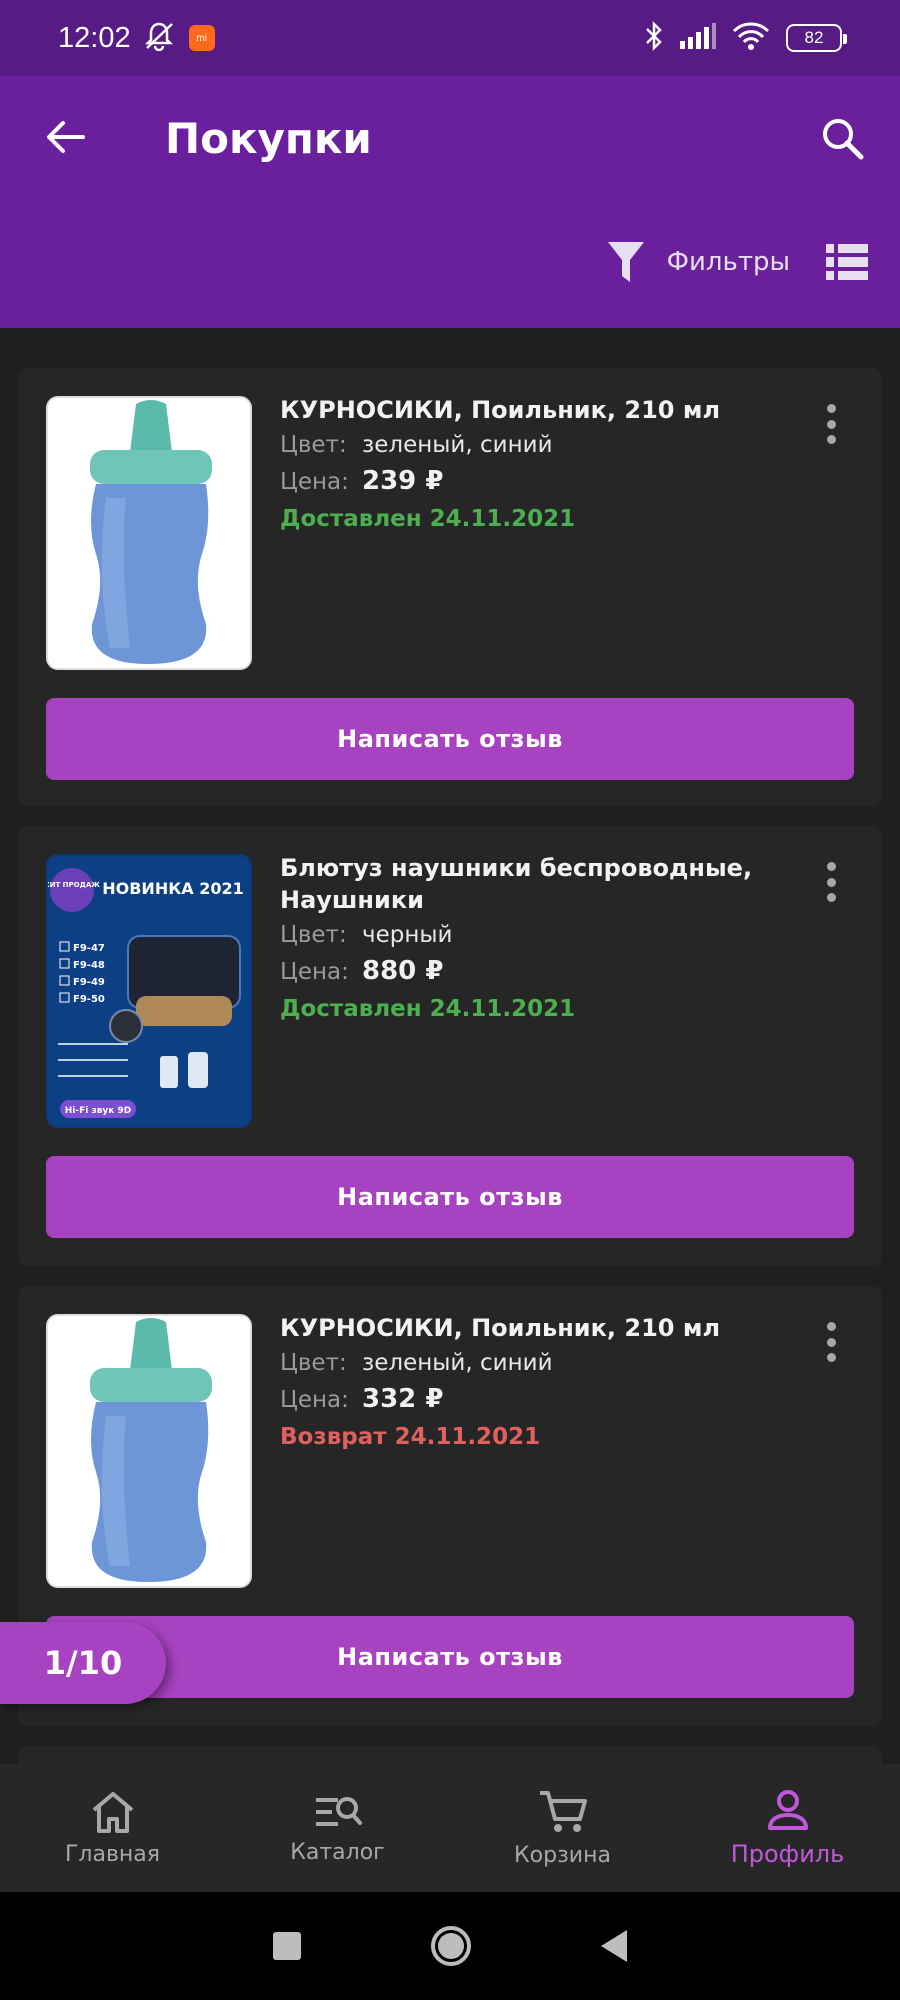 The image size is (900, 2000). I want to click on nav-profile: Профиль, so click(787, 1828).